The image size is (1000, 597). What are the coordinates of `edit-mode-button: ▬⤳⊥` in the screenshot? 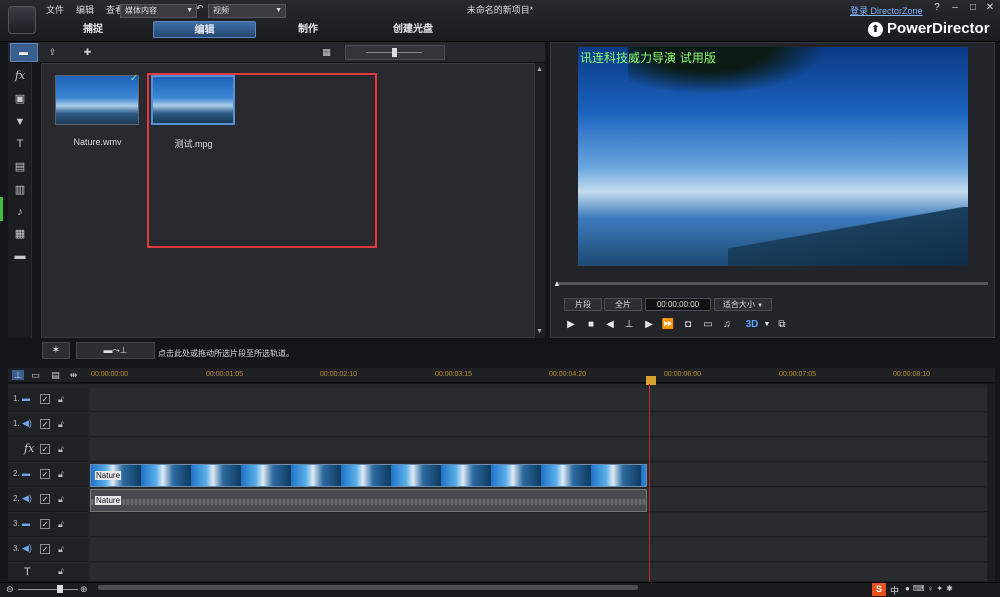 It's located at (115, 350).